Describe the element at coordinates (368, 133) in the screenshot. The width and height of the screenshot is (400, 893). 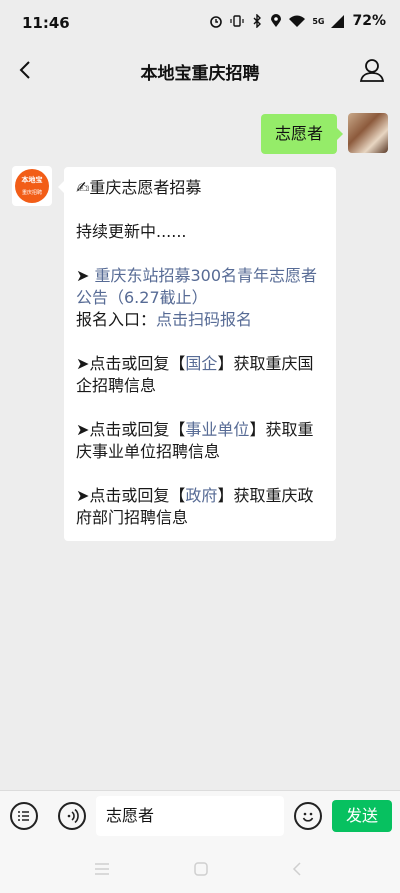
I see `user-avatar` at that location.